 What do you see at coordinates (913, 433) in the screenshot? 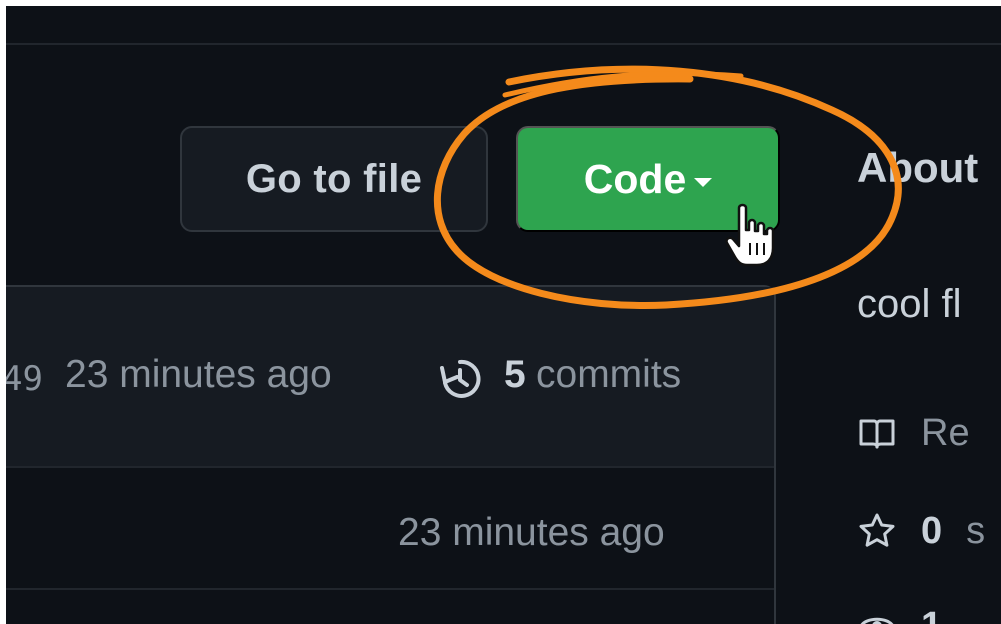
I see `readme-link: Re` at bounding box center [913, 433].